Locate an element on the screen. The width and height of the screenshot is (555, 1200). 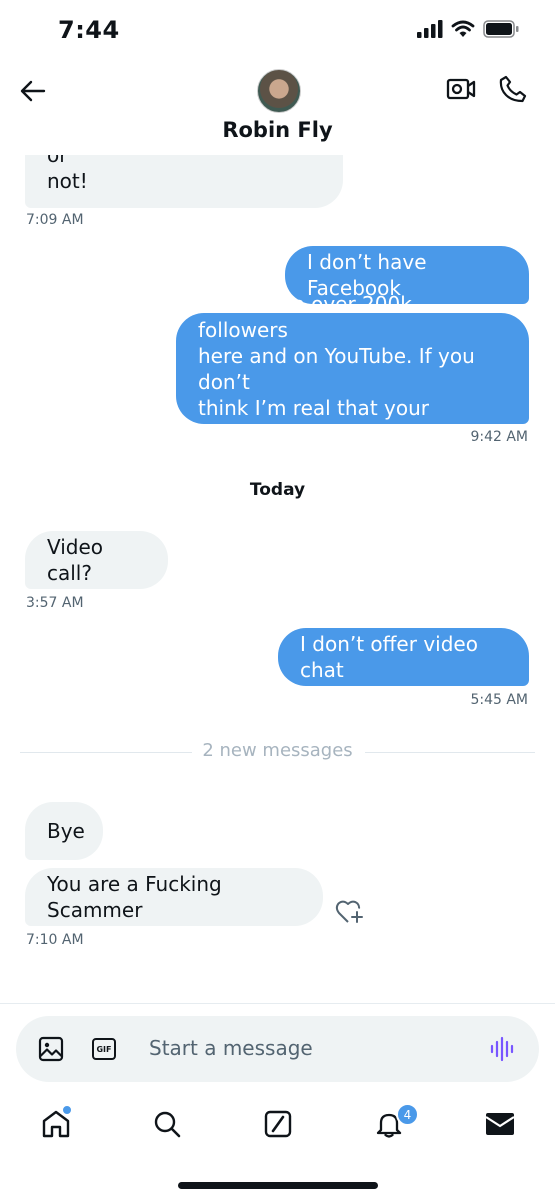
message-timestamp: 7:10 AM is located at coordinates (55, 940).